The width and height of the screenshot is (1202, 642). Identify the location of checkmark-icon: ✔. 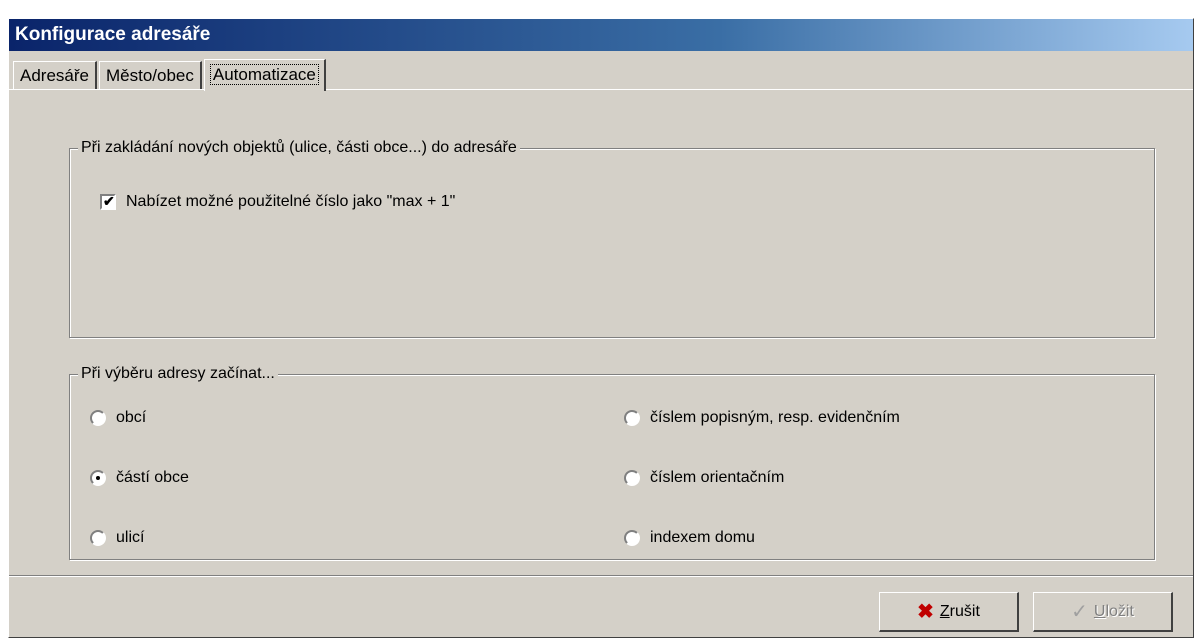
(109, 201).